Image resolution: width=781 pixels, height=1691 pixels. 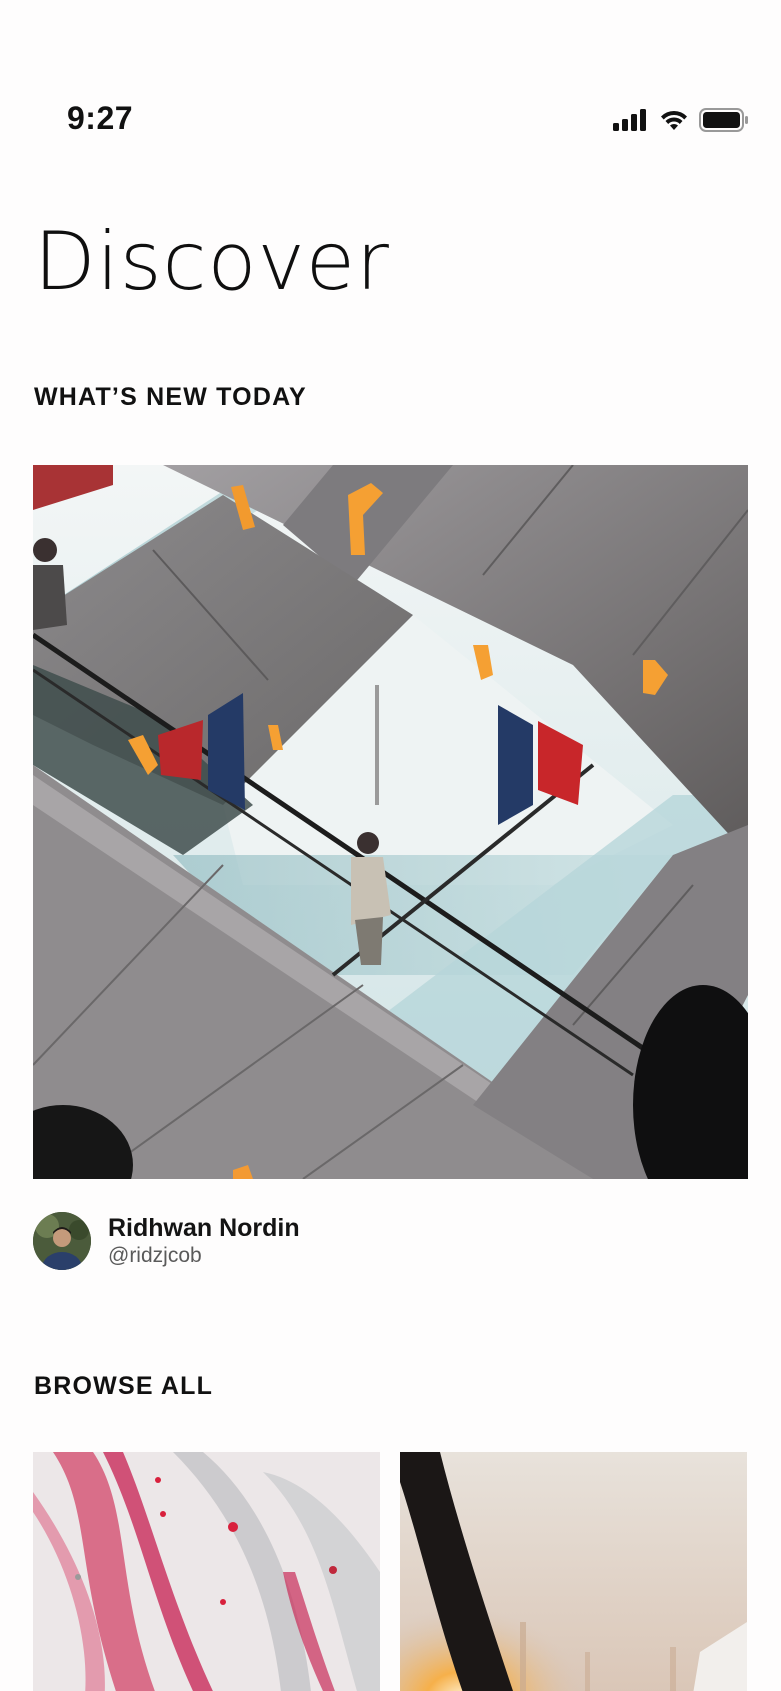 I want to click on browse-photo-sunset, so click(x=573, y=1571).